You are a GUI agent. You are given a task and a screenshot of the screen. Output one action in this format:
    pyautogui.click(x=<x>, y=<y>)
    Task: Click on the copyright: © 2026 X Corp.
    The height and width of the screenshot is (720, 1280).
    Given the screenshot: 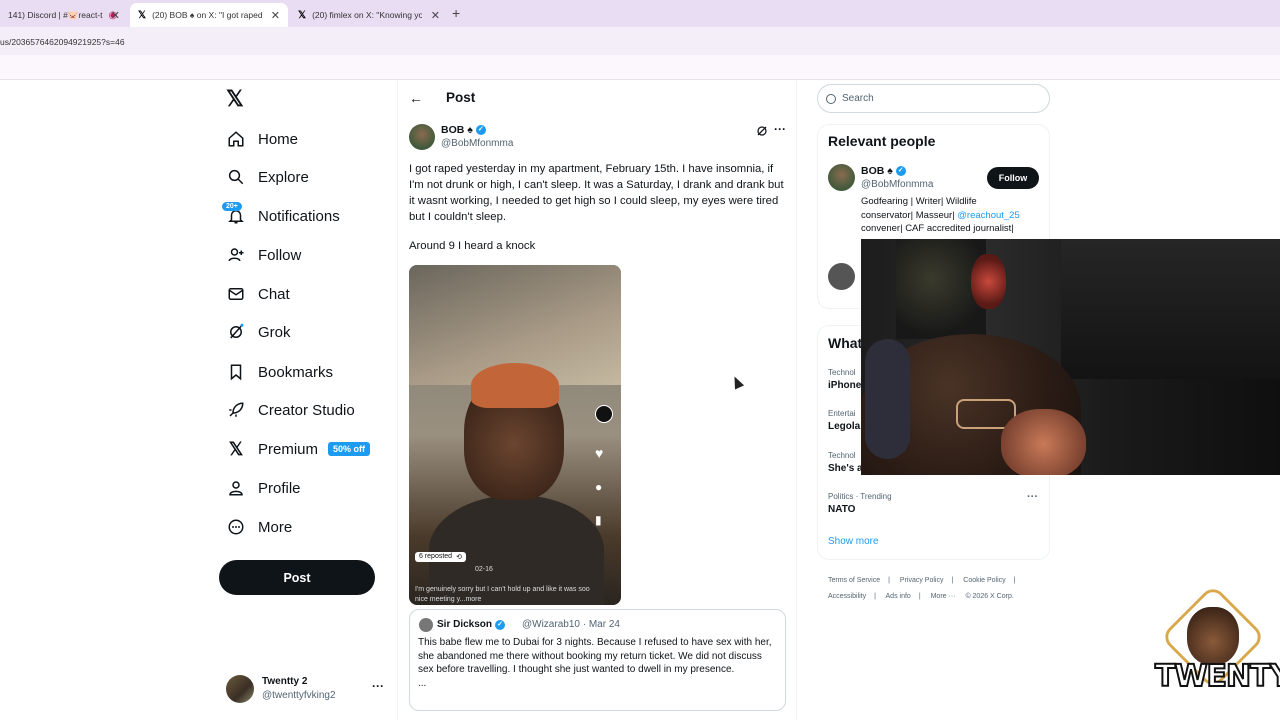 What is the action you would take?
    pyautogui.click(x=989, y=596)
    